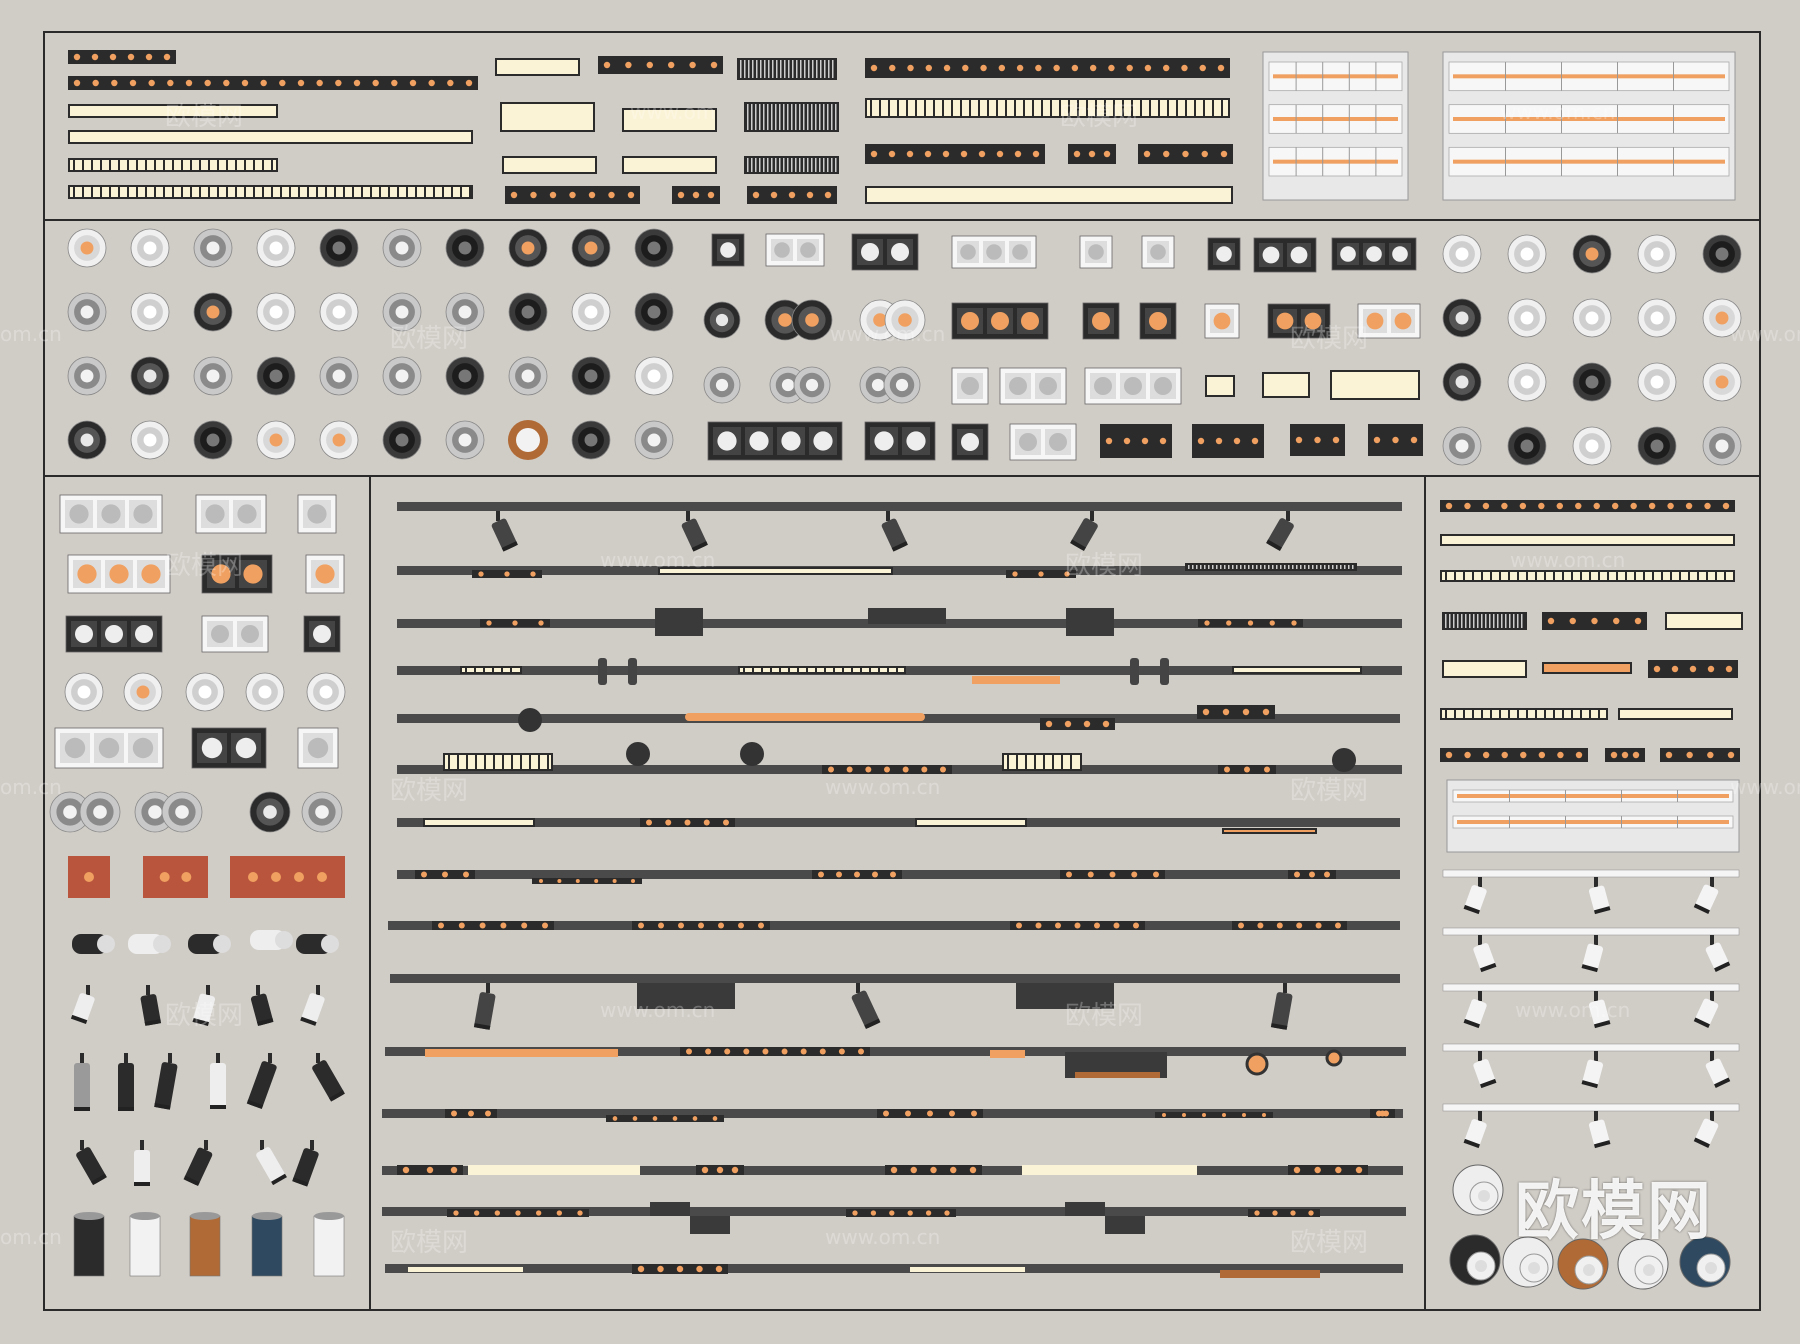  What do you see at coordinates (91, 1166) in the screenshot?
I see `spot-body` at bounding box center [91, 1166].